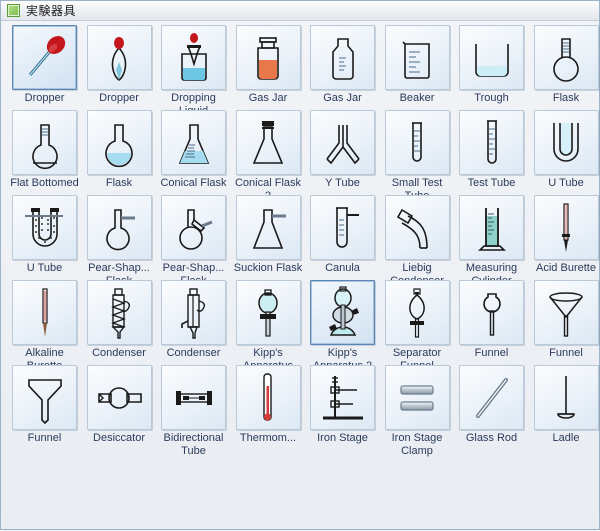 Image resolution: width=600 pixels, height=531 pixels. What do you see at coordinates (119, 57) in the screenshot?
I see `dropper-bulb-icon` at bounding box center [119, 57].